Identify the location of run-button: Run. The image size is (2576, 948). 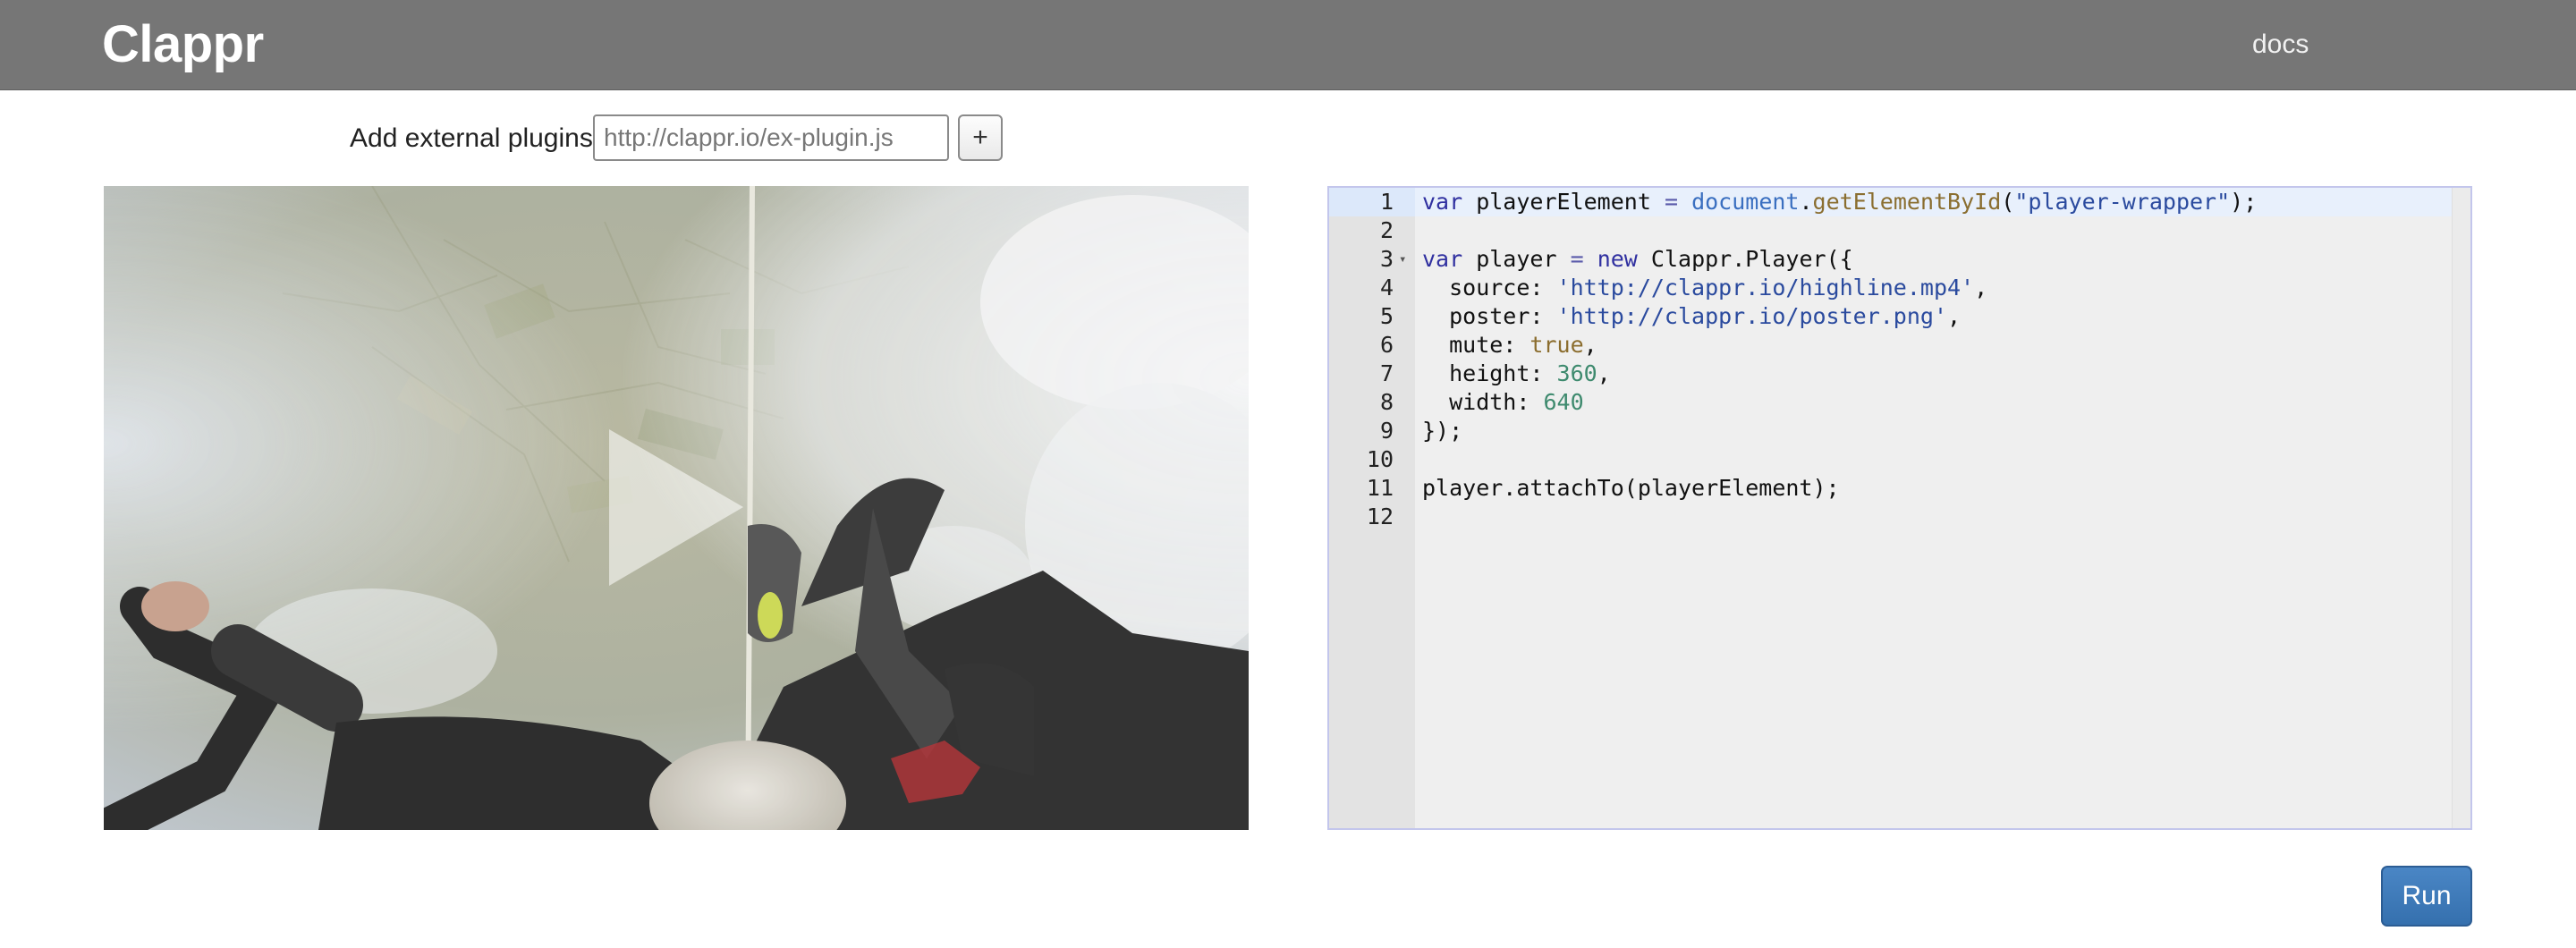
(2426, 896).